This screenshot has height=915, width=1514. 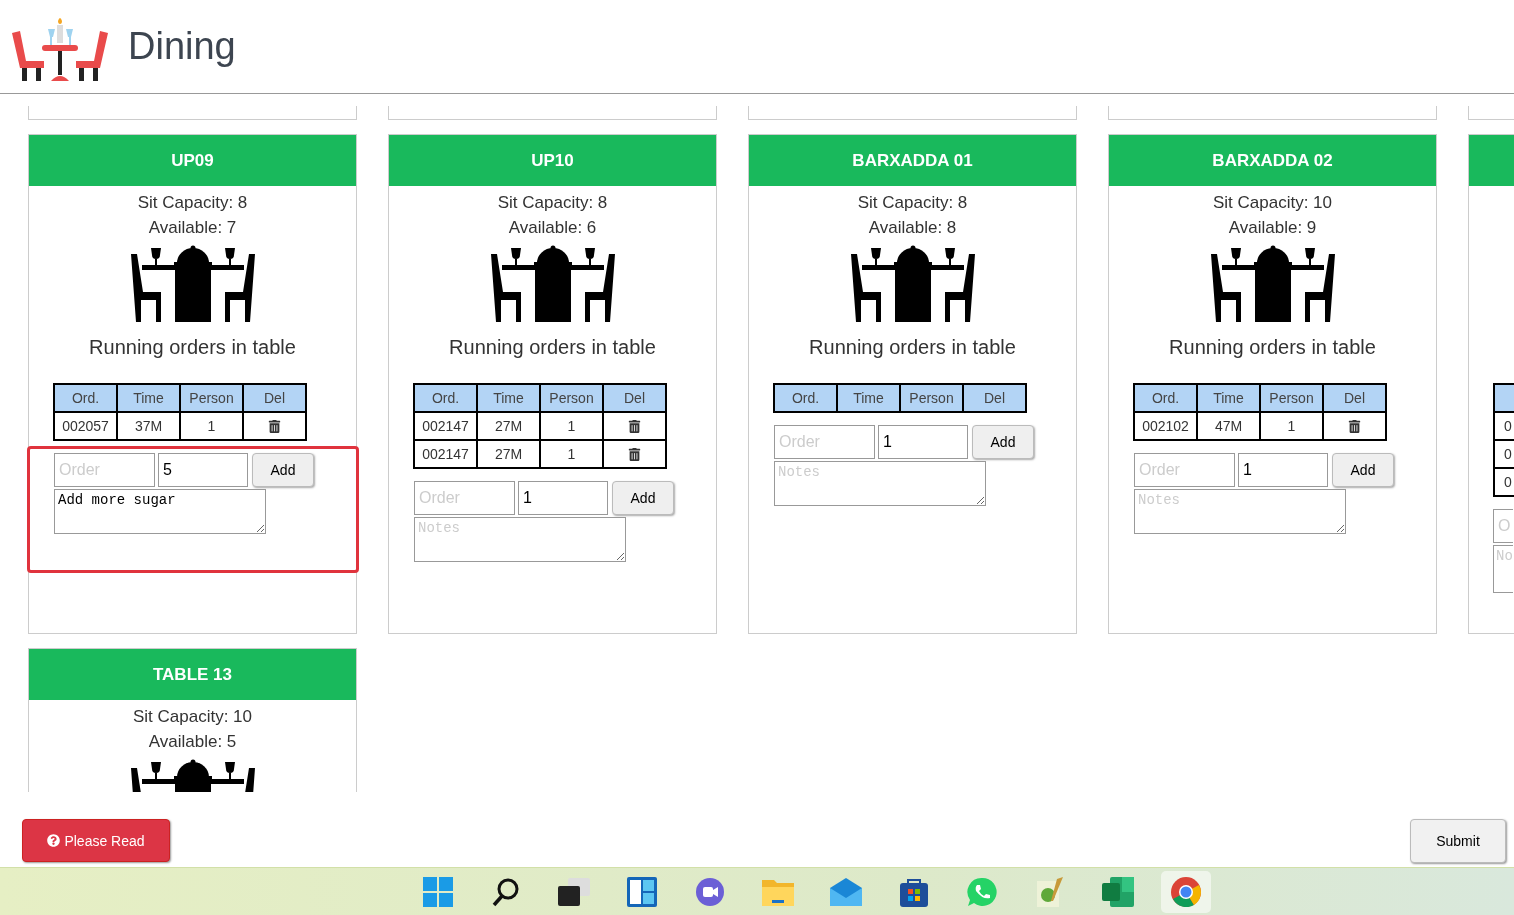 What do you see at coordinates (552, 228) in the screenshot?
I see `available-text: Available: 6` at bounding box center [552, 228].